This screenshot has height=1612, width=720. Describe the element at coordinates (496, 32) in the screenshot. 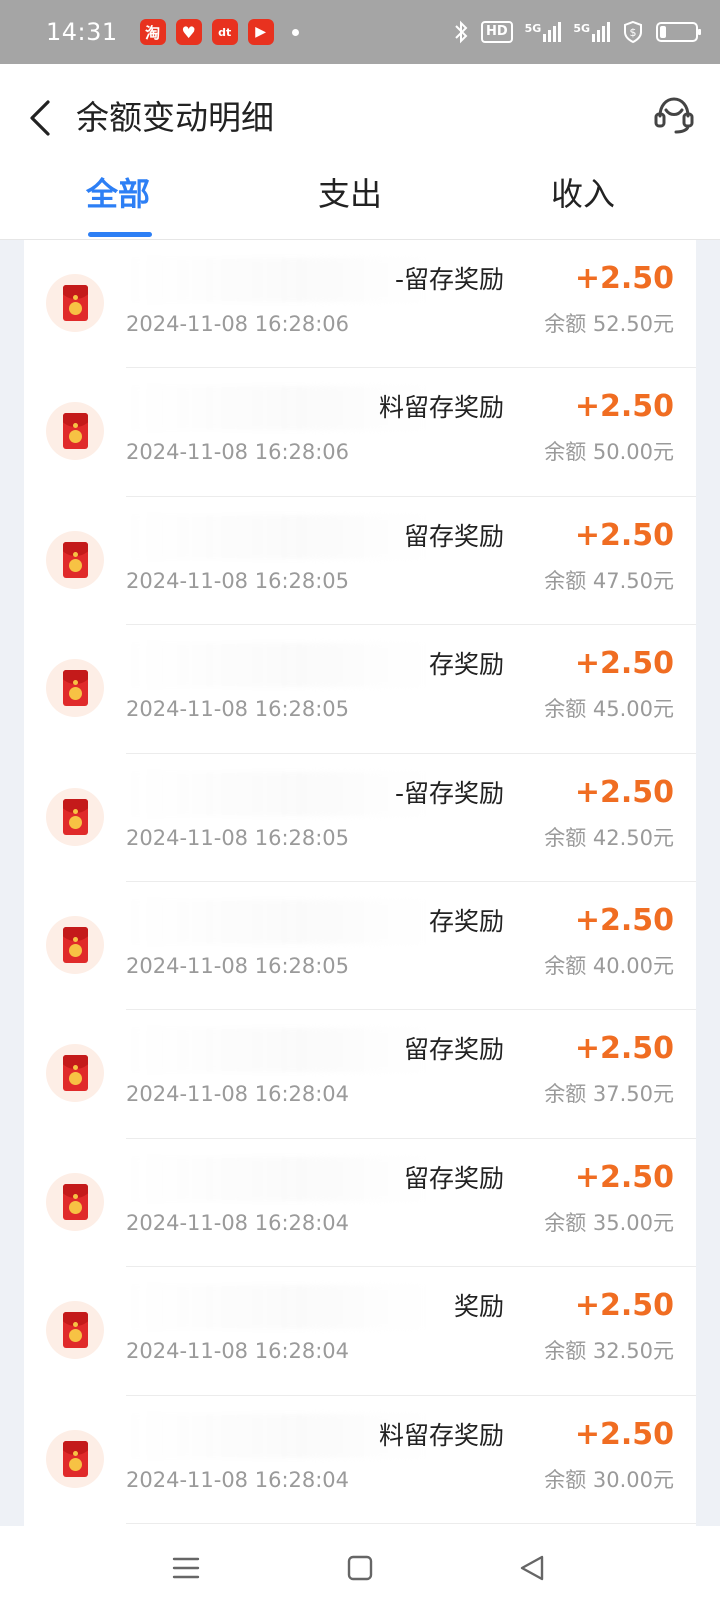

I see `hd-icon: HD` at that location.